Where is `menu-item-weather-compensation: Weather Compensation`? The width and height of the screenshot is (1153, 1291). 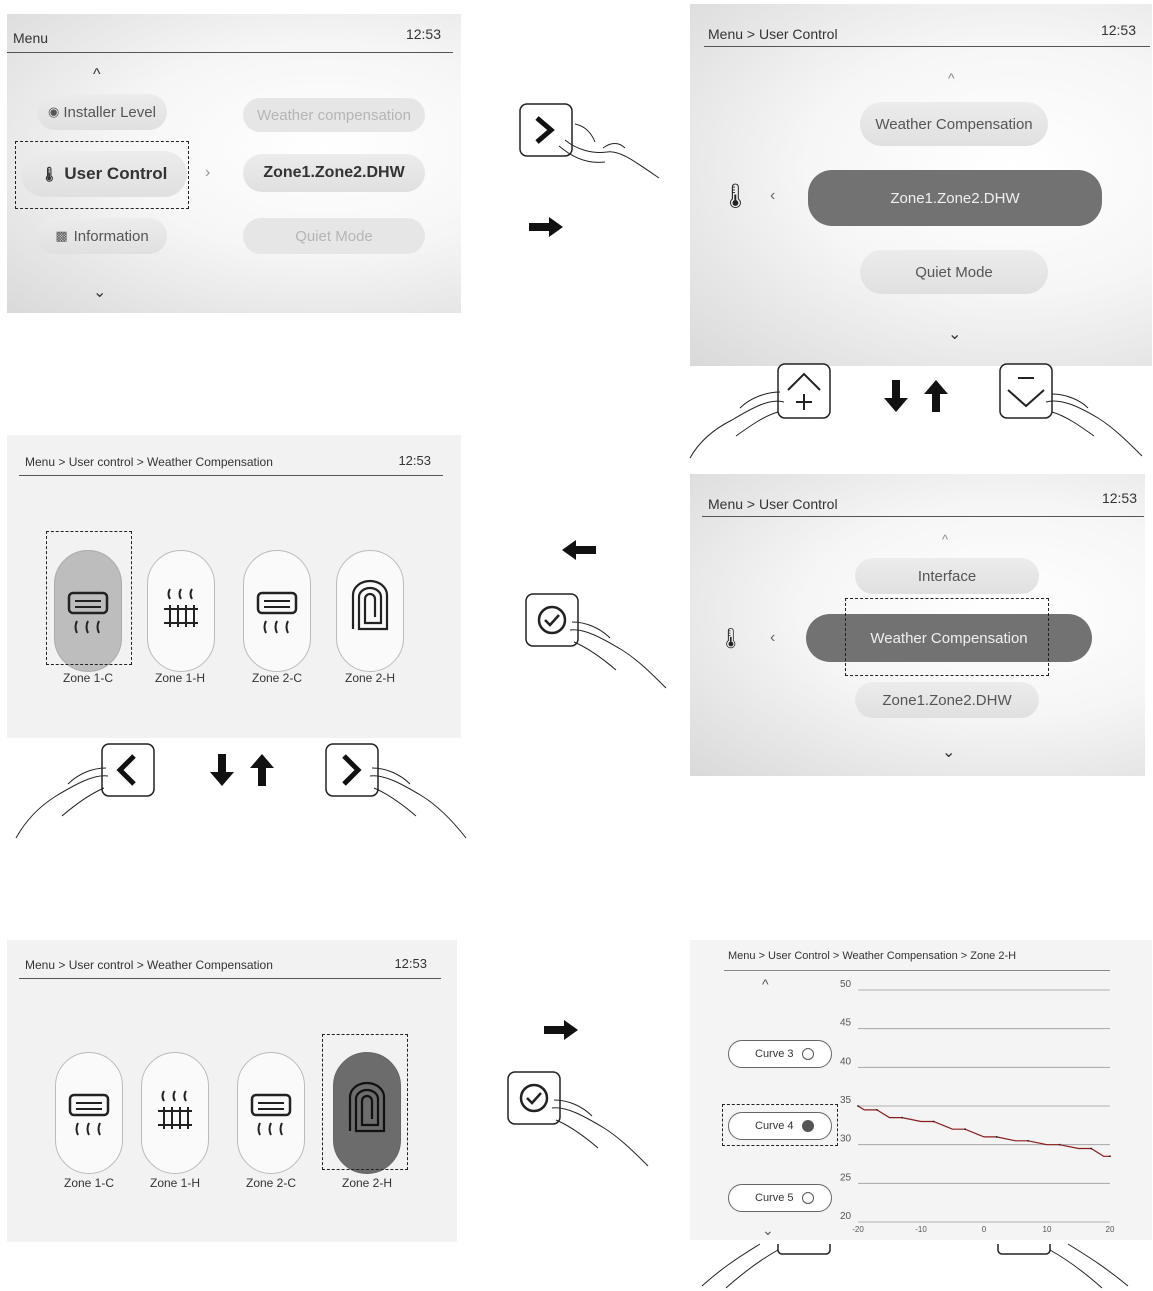 menu-item-weather-compensation: Weather Compensation is located at coordinates (954, 124).